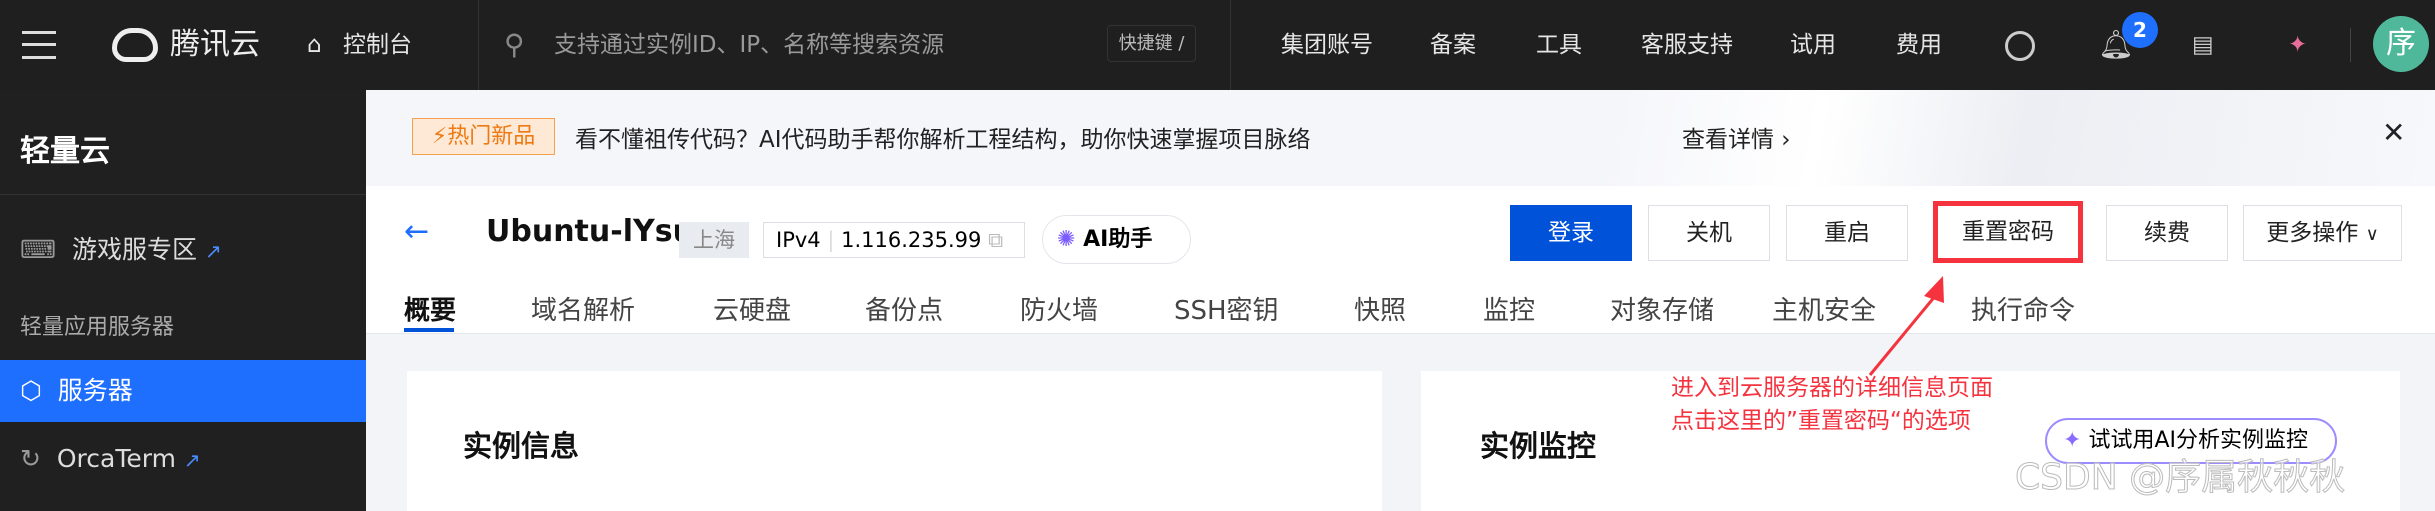  What do you see at coordinates (1821, 421) in the screenshot?
I see `annotation-line: 点击这里的”重置密码“的选项` at bounding box center [1821, 421].